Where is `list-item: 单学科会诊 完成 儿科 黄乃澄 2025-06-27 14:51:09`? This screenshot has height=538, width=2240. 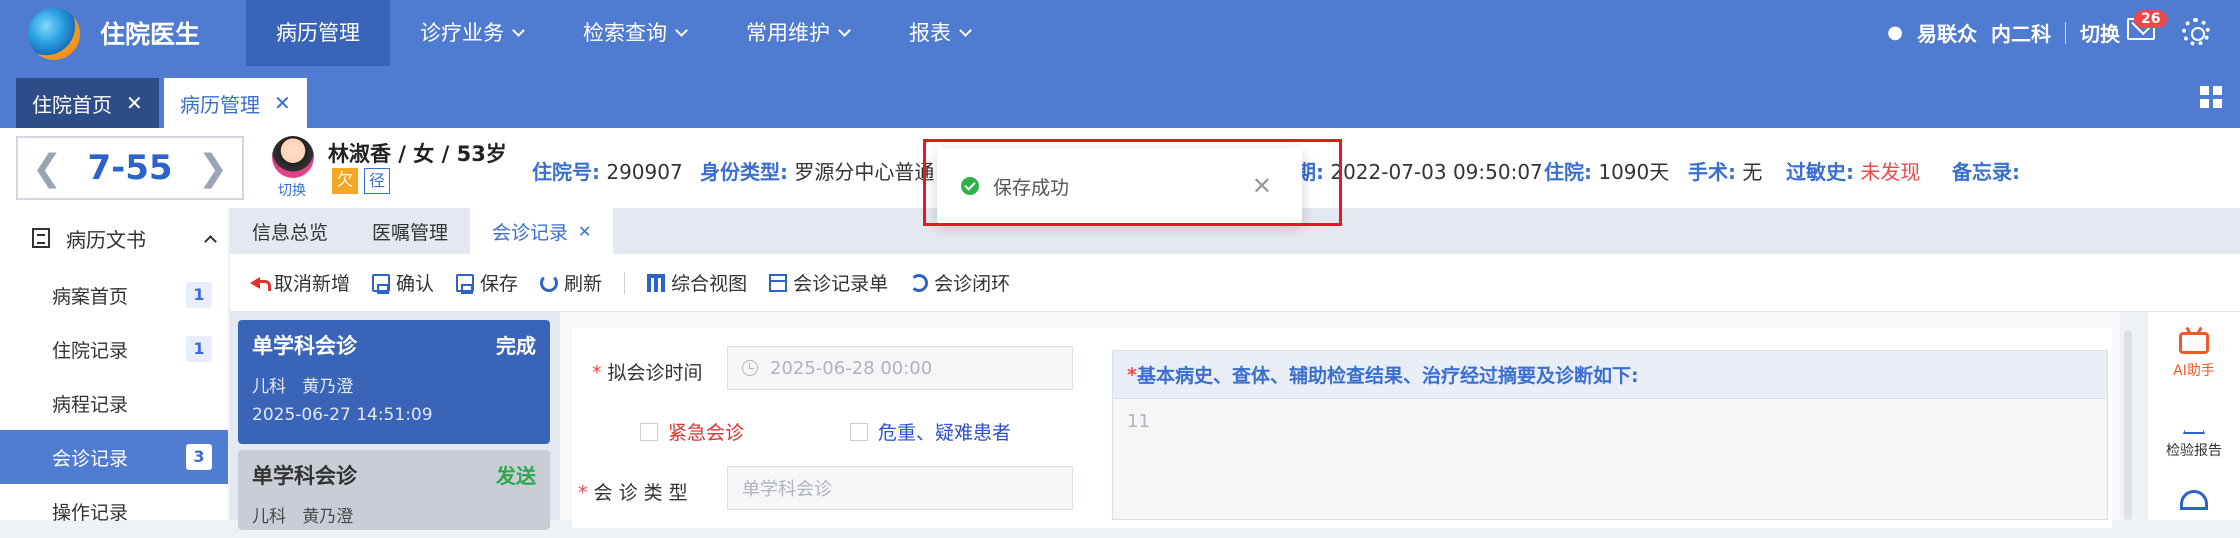
list-item: 单学科会诊 完成 儿科 黄乃澄 2025-06-27 14:51:09 is located at coordinates (394, 382).